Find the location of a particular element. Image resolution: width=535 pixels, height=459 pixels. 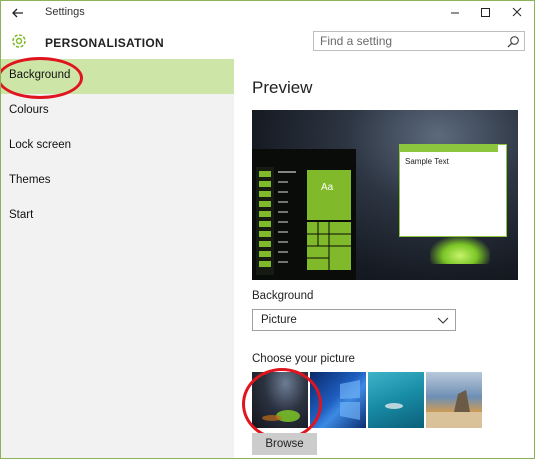

choose-picture-label: Choose your picture is located at coordinates (303, 359).